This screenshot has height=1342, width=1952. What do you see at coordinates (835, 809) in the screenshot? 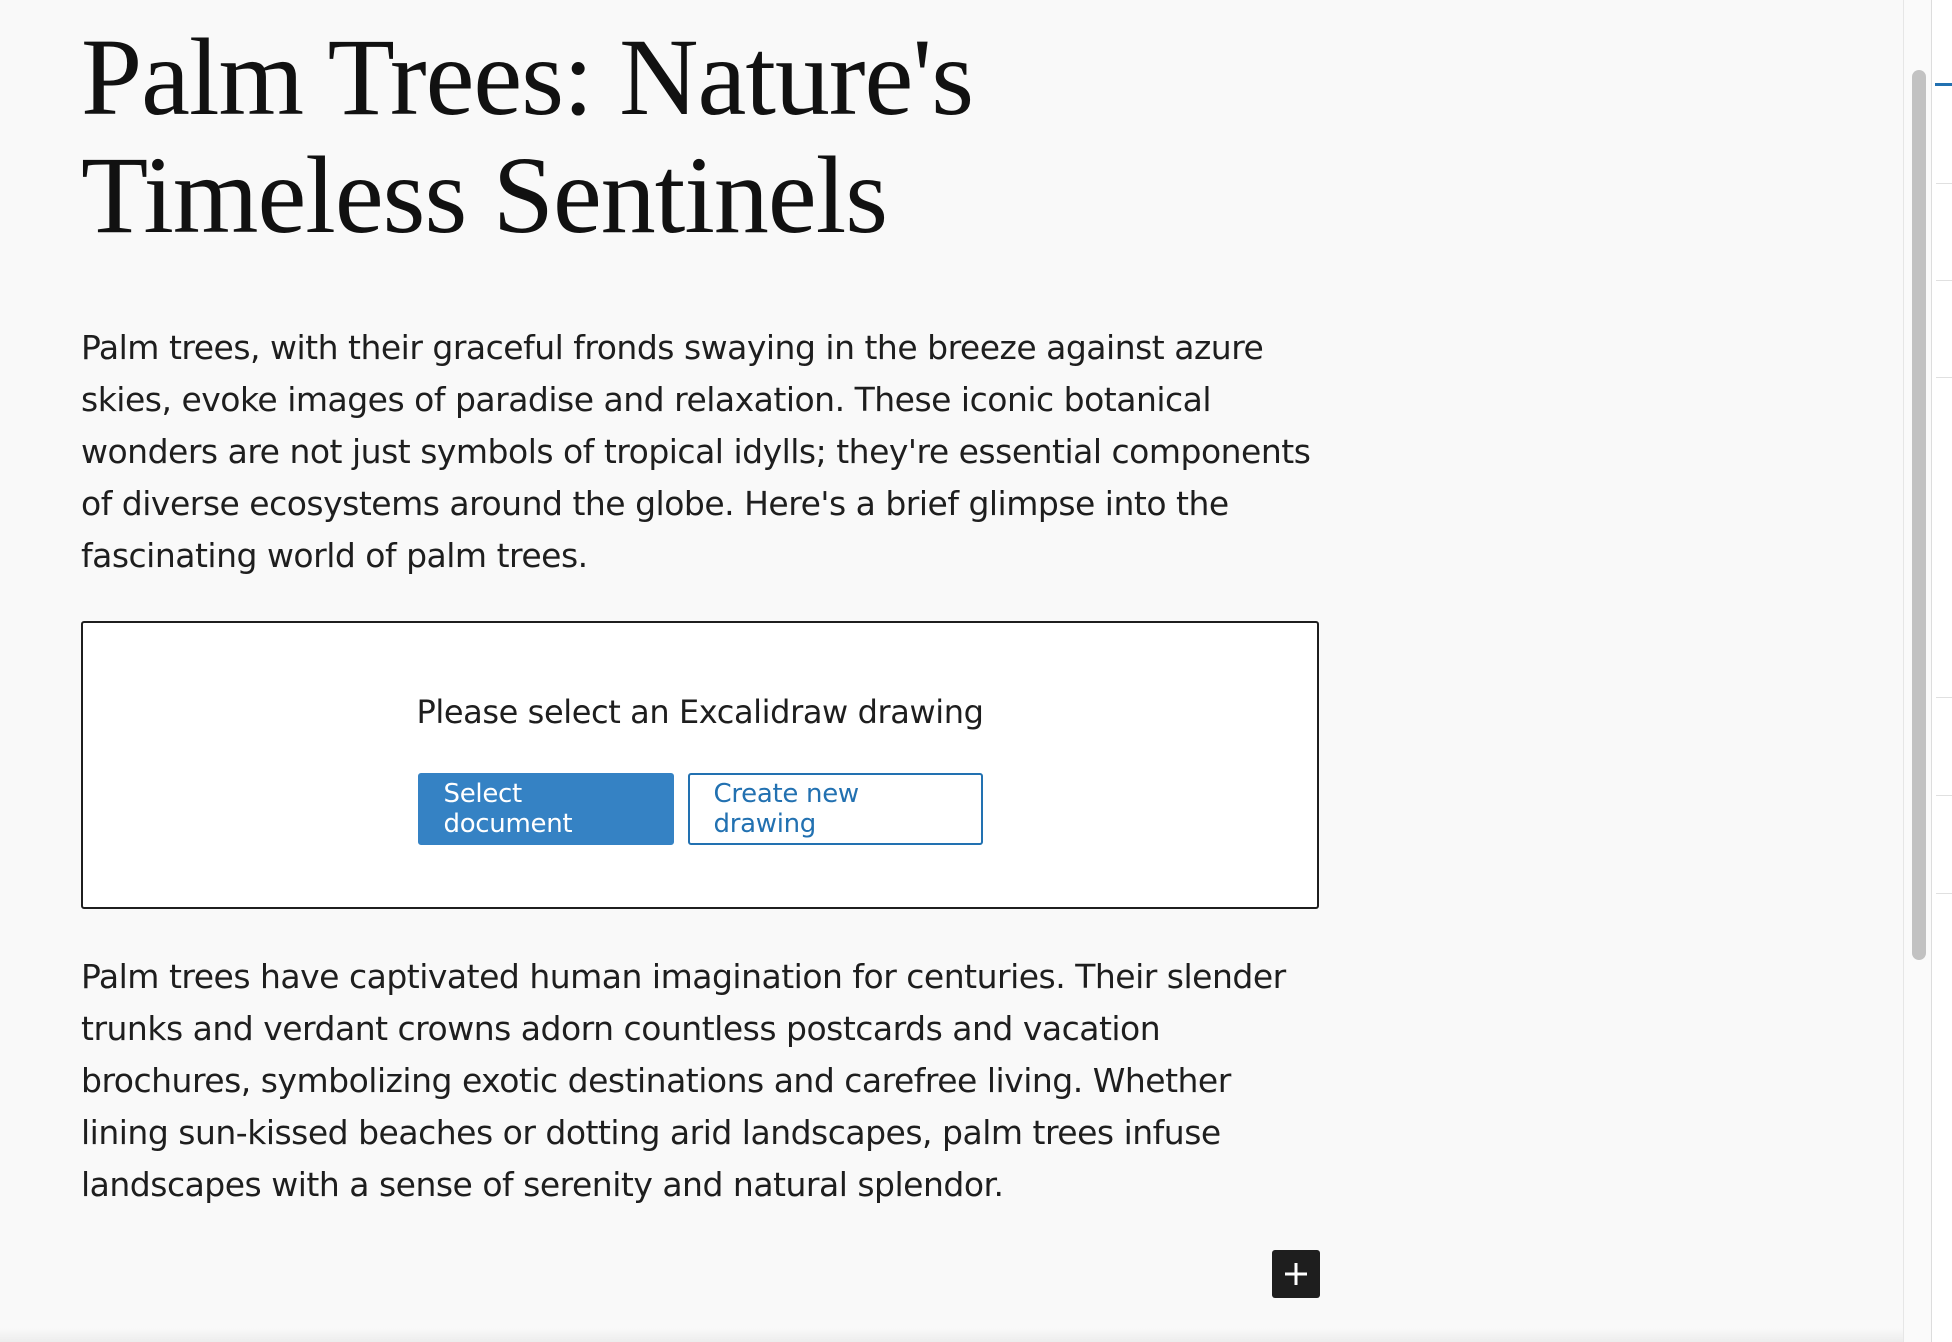
I see `create-new-drawing-button: Create new drawing` at bounding box center [835, 809].